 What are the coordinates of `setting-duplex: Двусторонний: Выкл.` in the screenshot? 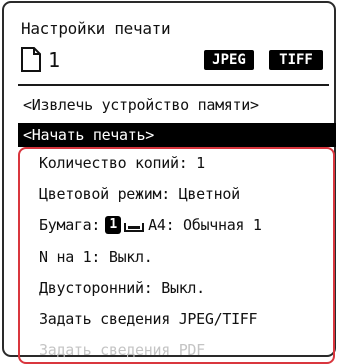 It's located at (122, 288).